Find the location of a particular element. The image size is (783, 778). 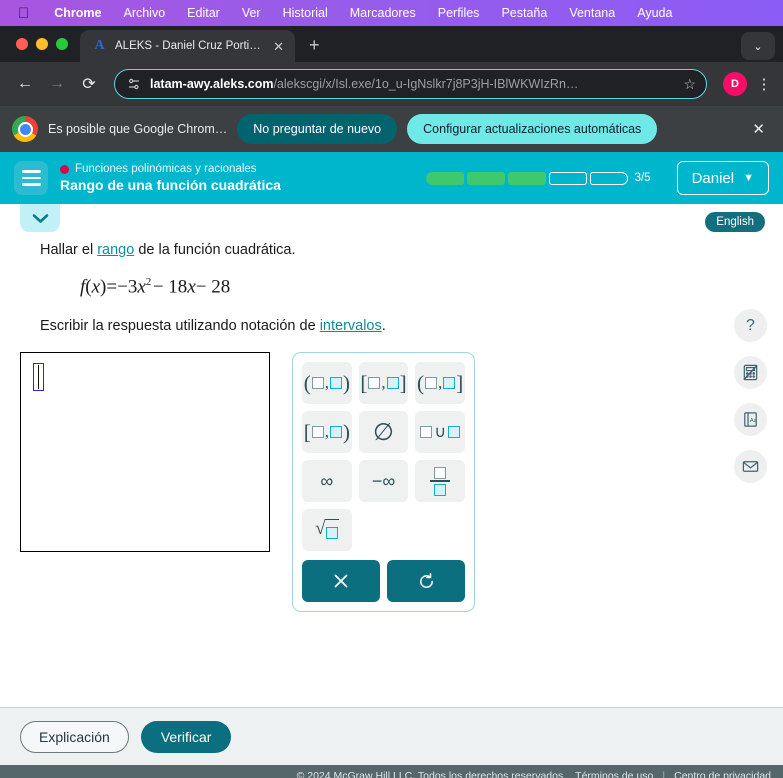

dont-ask-again-button: No preguntar de nuevo is located at coordinates (317, 129).